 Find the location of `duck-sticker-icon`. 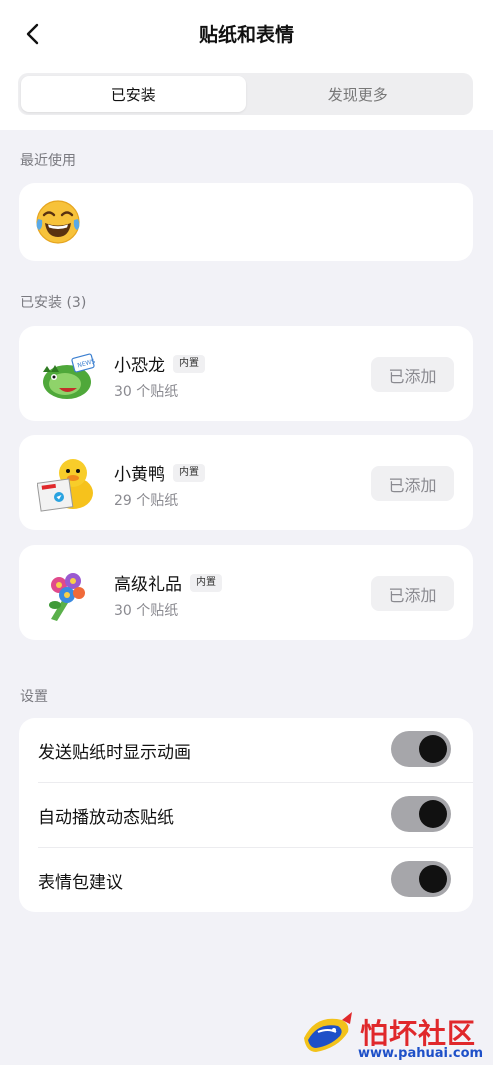

duck-sticker-icon is located at coordinates (67, 484).